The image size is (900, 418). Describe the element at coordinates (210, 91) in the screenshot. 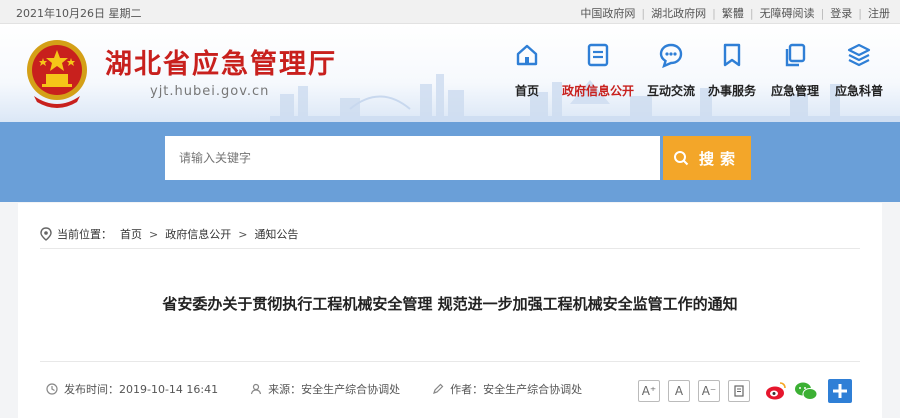

I see `site-domain: yjt.hubei.gov.cn` at that location.